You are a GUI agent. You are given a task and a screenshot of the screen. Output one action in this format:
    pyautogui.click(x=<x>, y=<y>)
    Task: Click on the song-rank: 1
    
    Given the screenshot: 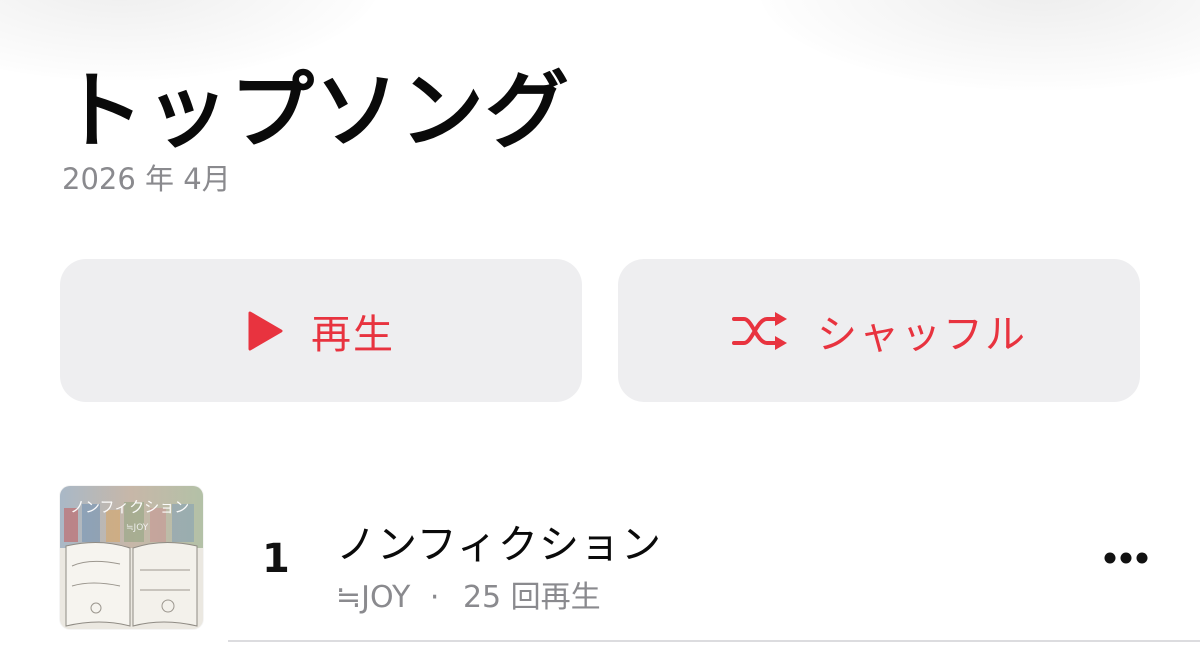 What is the action you would take?
    pyautogui.click(x=276, y=559)
    